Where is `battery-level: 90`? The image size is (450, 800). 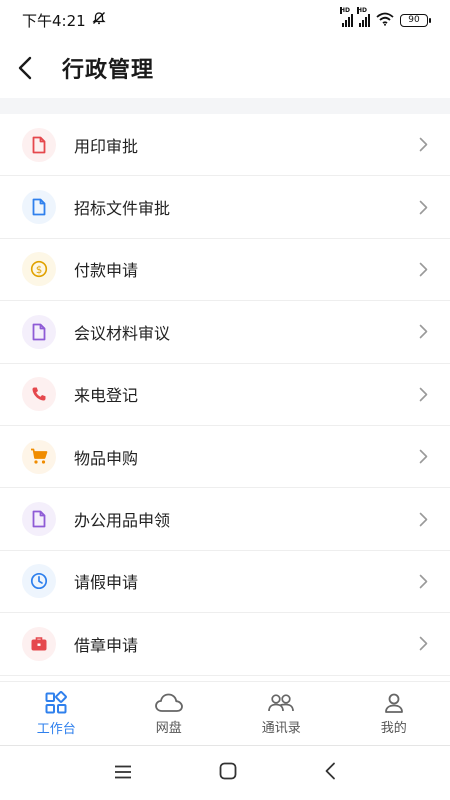 battery-level: 90 is located at coordinates (414, 20).